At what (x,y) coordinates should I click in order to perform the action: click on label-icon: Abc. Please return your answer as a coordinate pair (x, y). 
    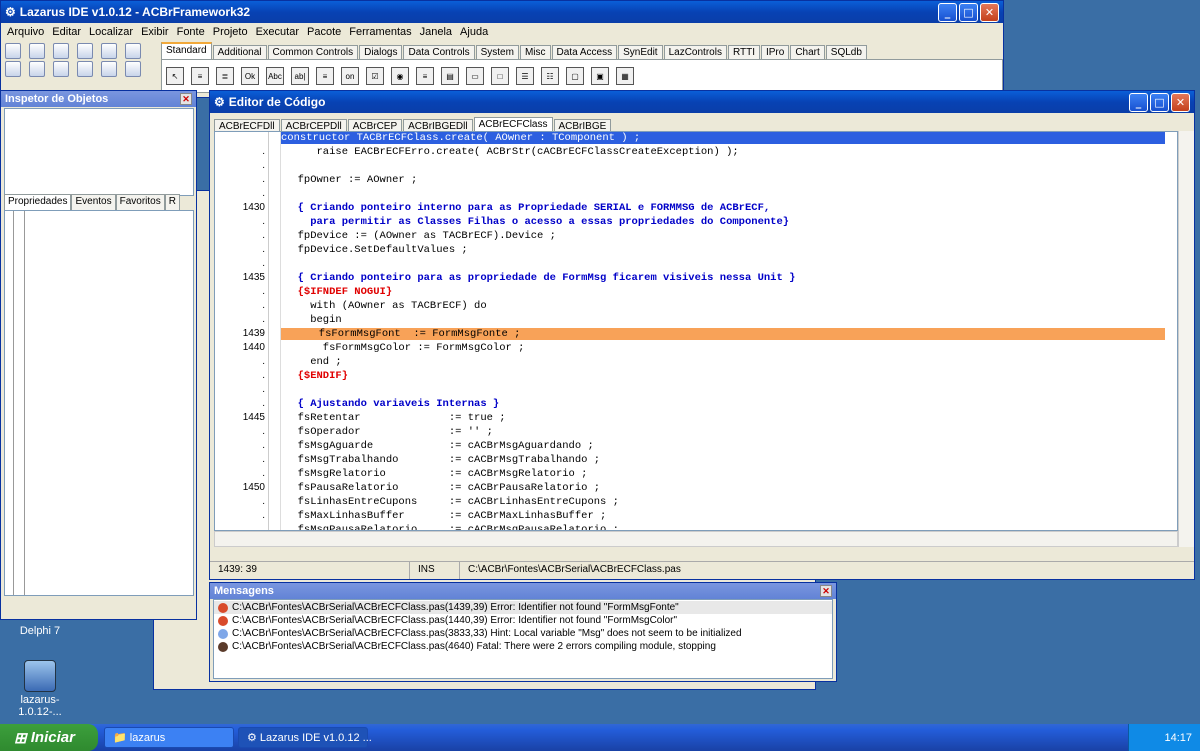
    Looking at the image, I should click on (275, 76).